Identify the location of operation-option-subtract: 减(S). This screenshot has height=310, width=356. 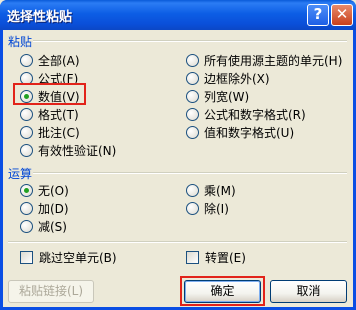
(43, 226).